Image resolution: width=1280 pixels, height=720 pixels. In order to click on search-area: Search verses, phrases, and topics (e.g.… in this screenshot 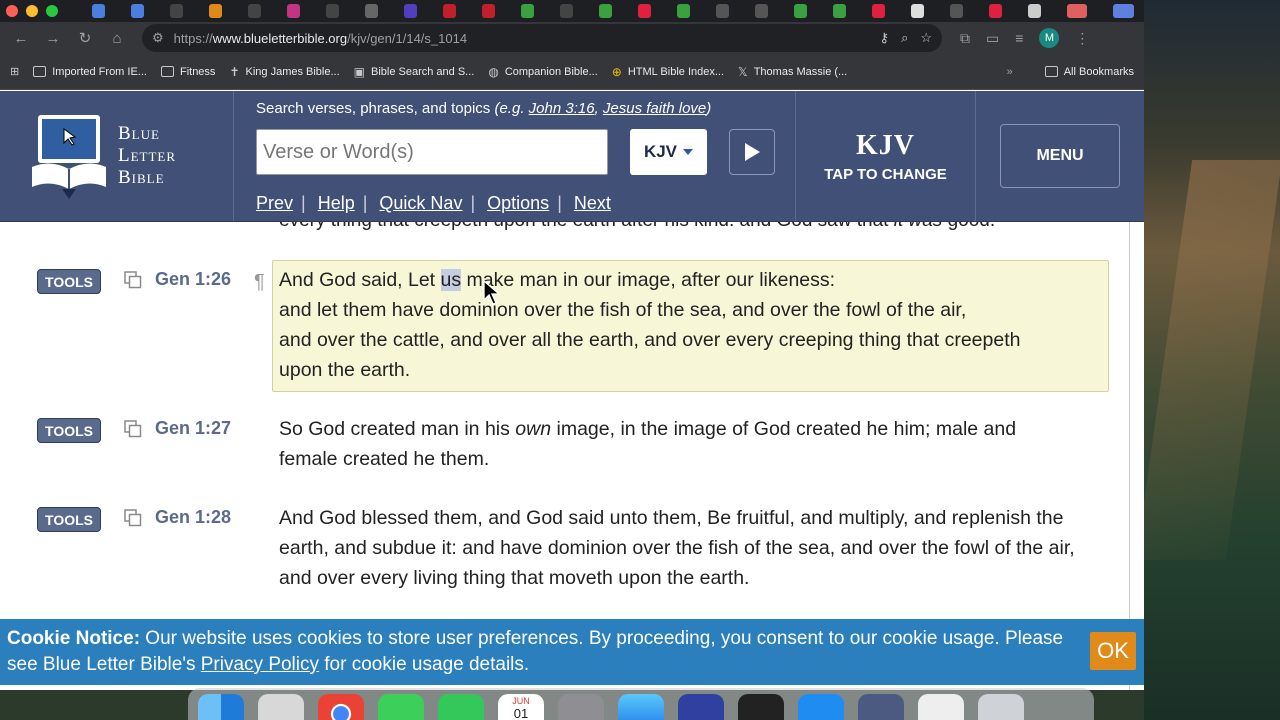, I will do `click(515, 156)`.